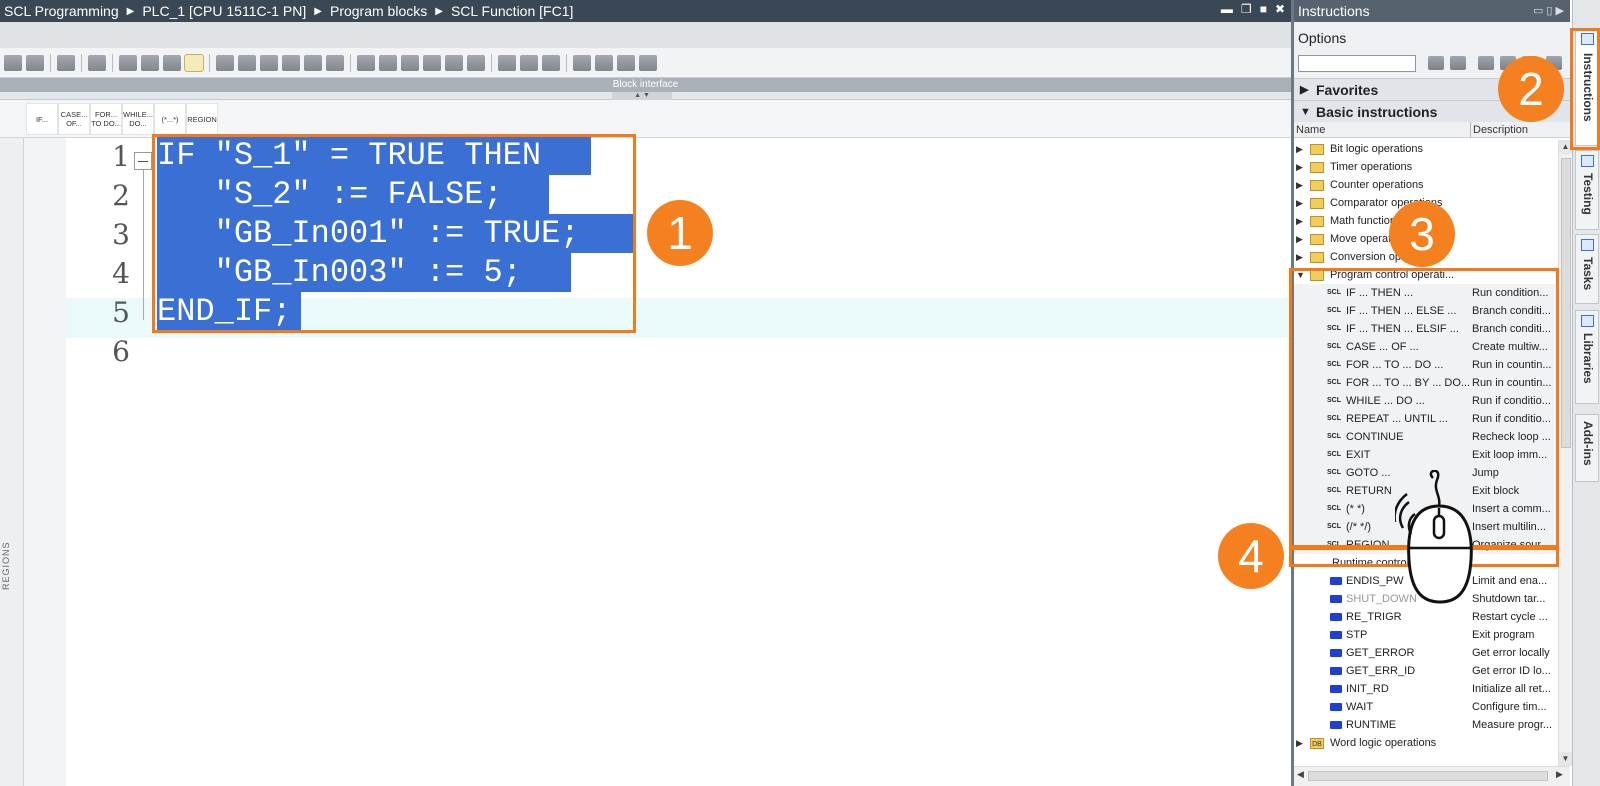 The image size is (1600, 786). I want to click on close-icon: ✖, so click(1280, 9).